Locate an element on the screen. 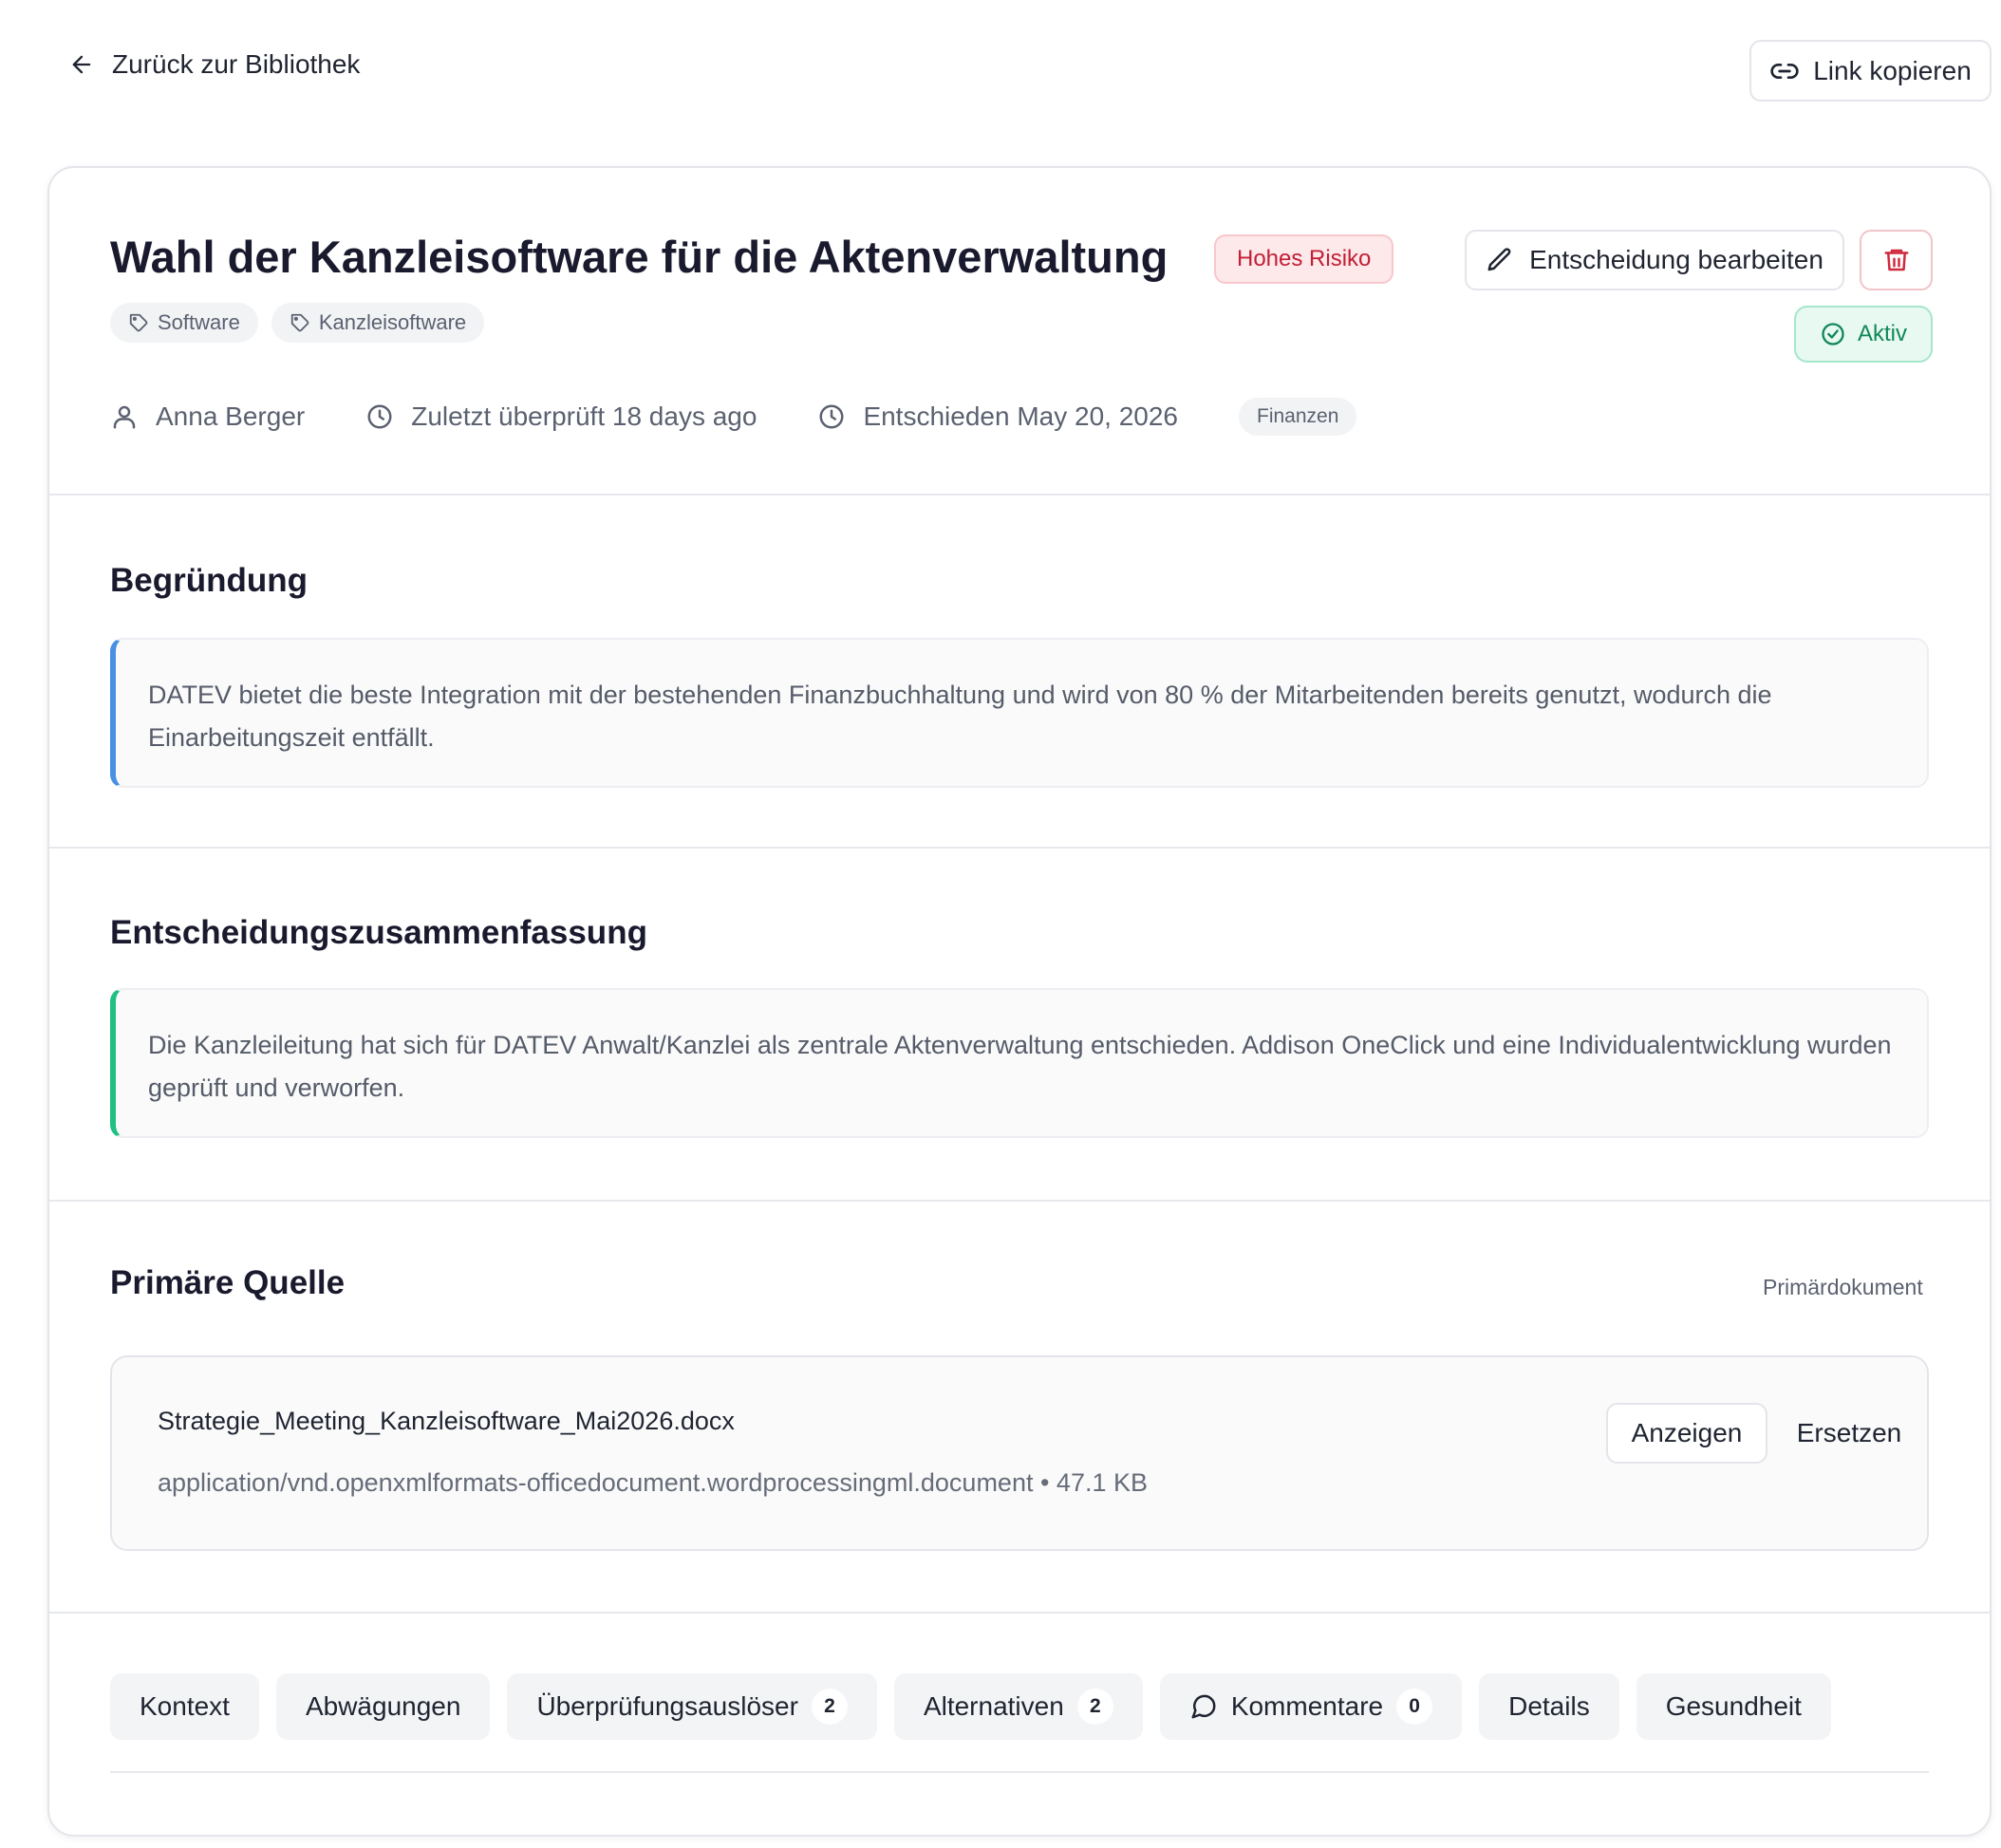 This screenshot has height=1848, width=2001. delete-decision-button is located at coordinates (1896, 260).